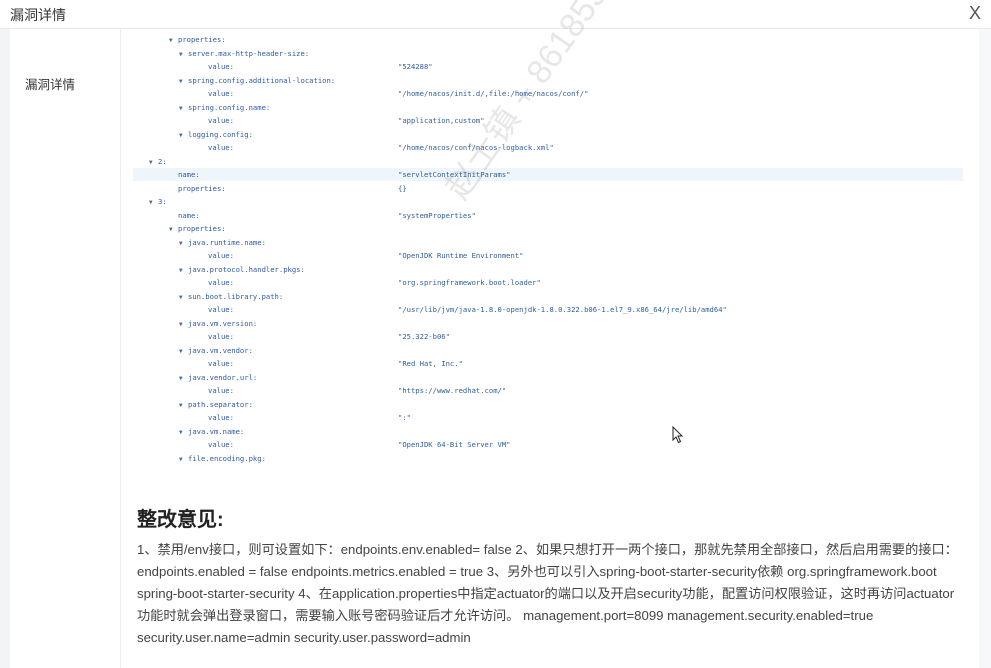  I want to click on tree-key: file.encoding.pkg:, so click(227, 458).